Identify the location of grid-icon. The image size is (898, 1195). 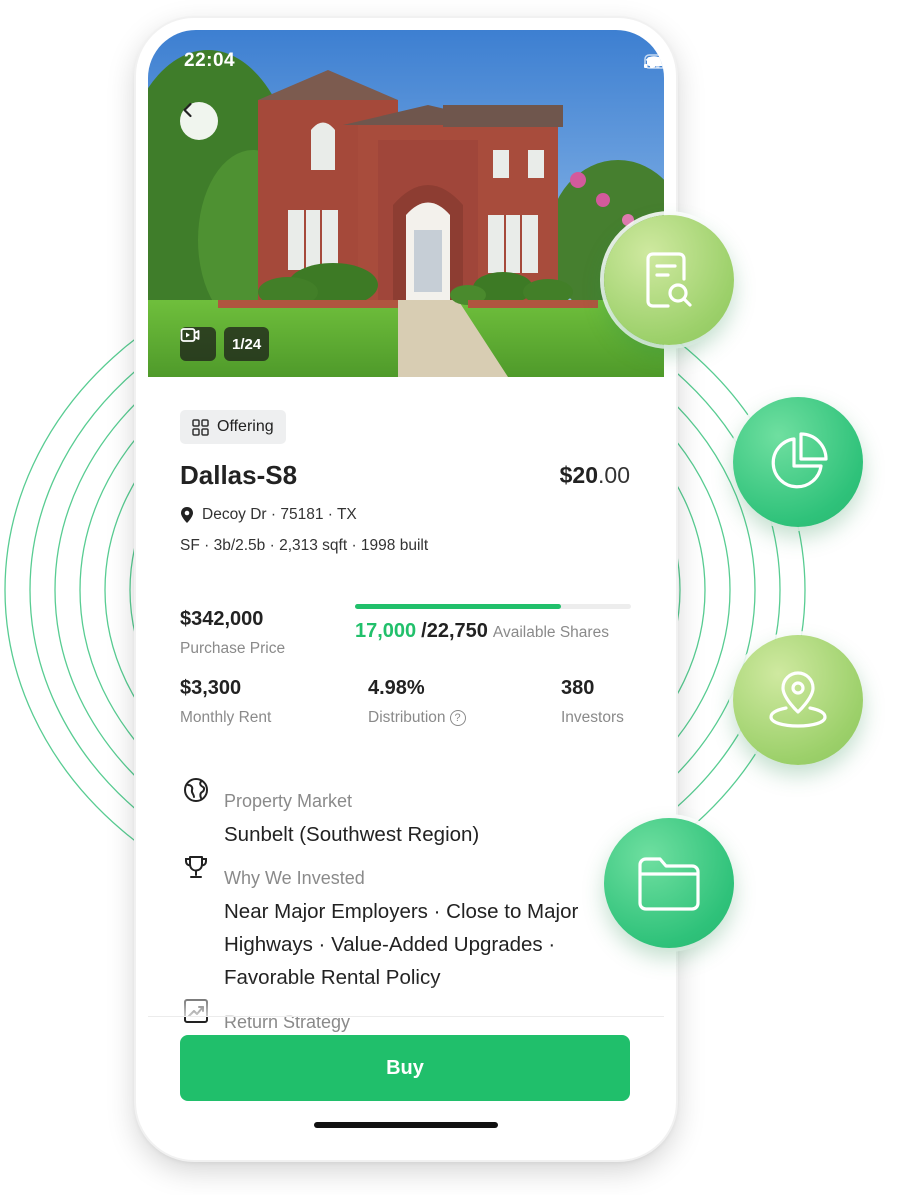
(200, 427).